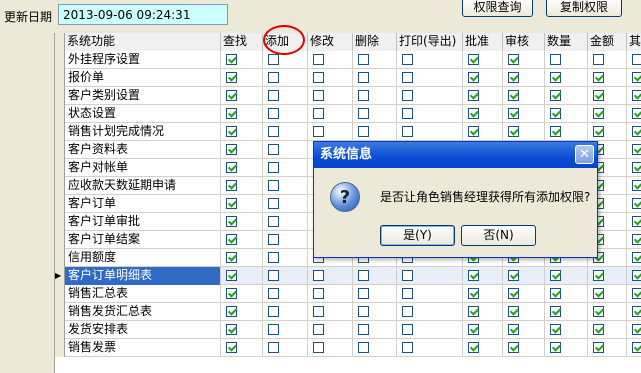 The width and height of the screenshot is (641, 373). I want to click on table-row: 发货安排表, so click(348, 330).